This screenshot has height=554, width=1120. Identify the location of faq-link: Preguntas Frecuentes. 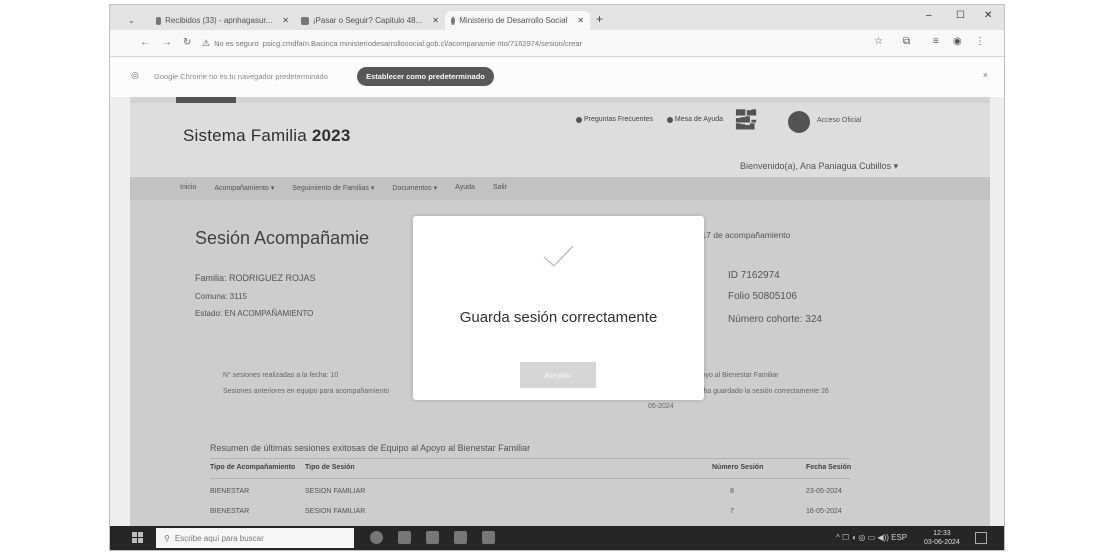
(614, 119).